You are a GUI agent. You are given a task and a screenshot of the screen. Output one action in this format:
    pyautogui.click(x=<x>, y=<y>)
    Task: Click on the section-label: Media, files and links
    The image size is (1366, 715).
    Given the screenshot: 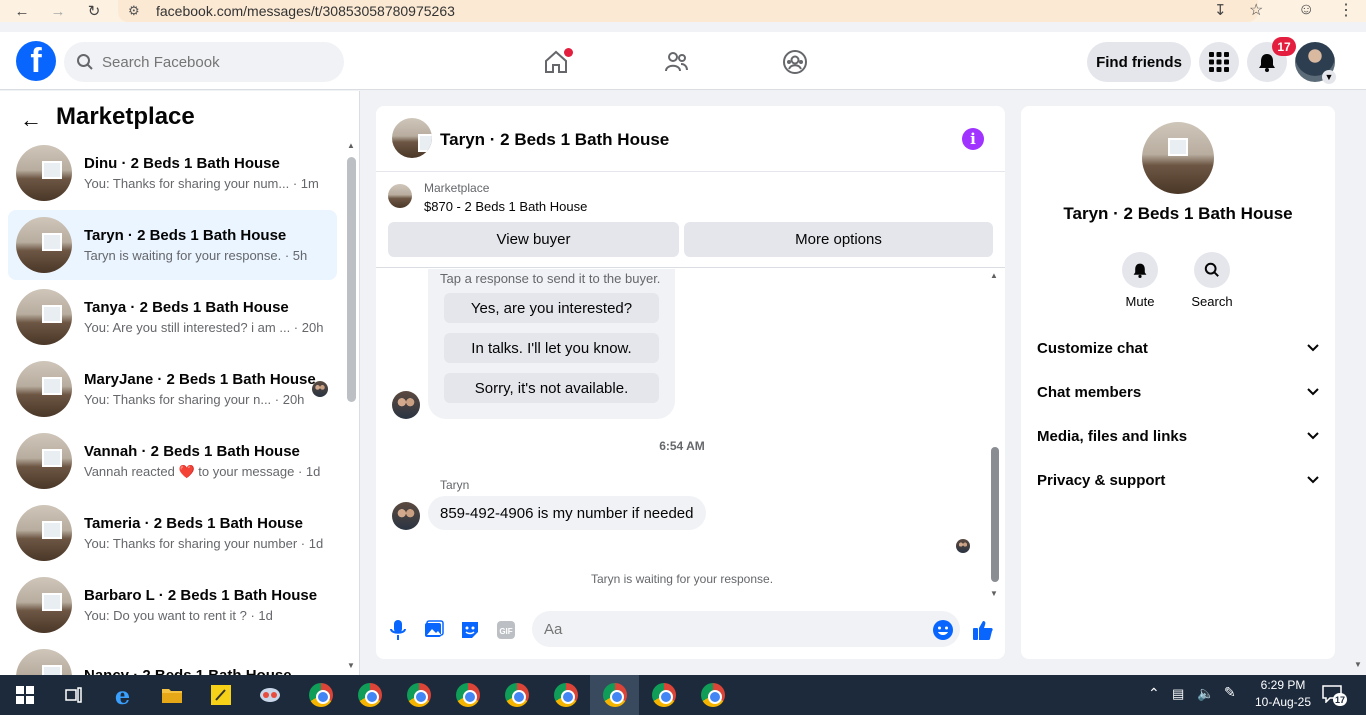 What is the action you would take?
    pyautogui.click(x=1112, y=436)
    